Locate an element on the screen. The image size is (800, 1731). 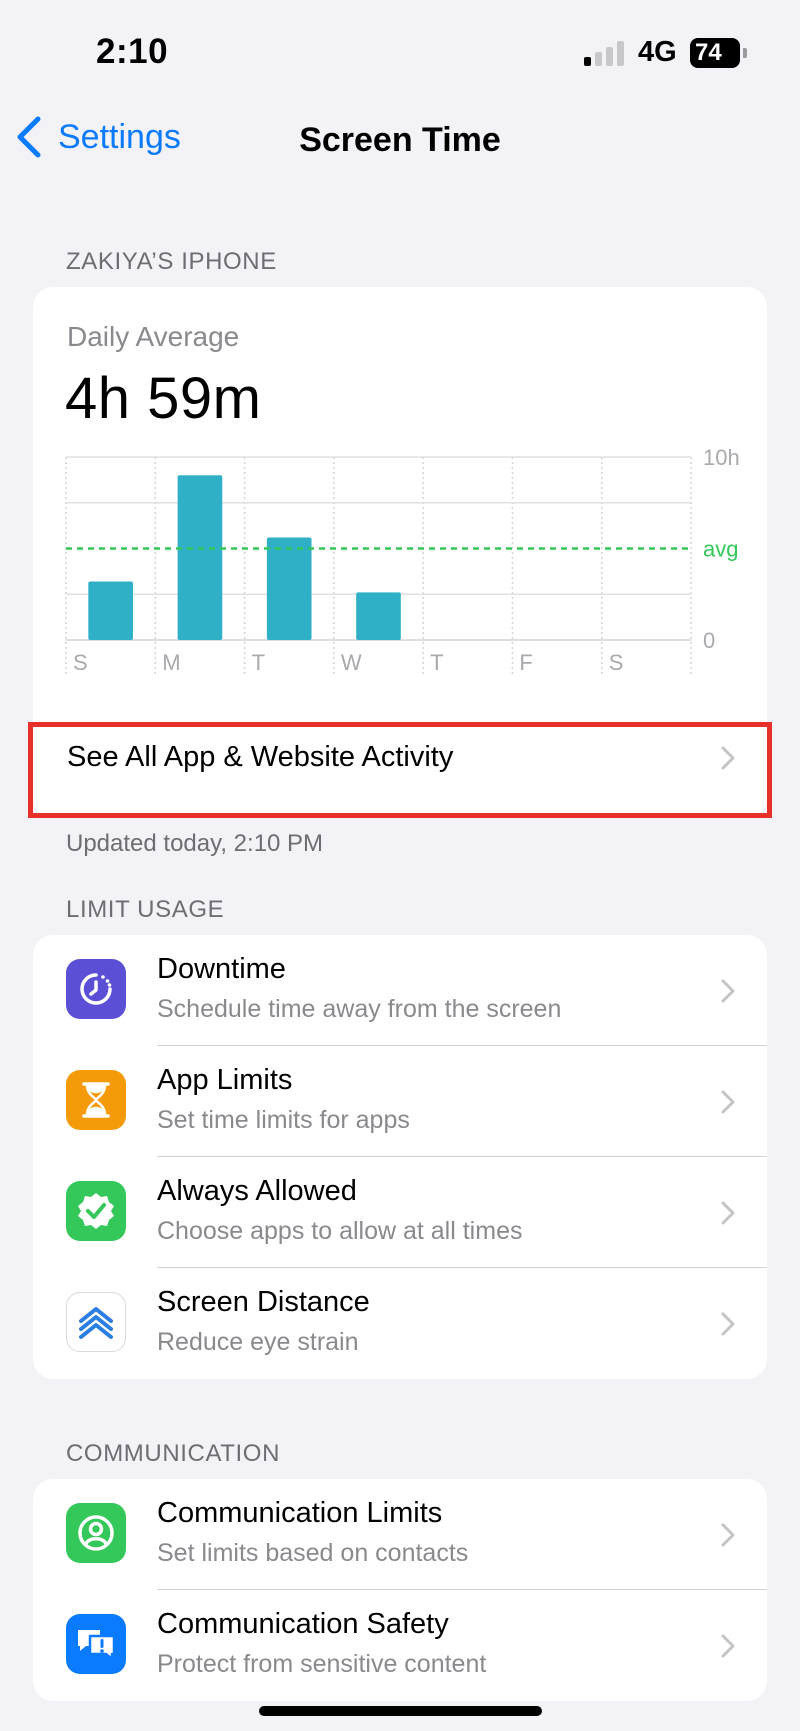
day-label: F is located at coordinates (525, 662).